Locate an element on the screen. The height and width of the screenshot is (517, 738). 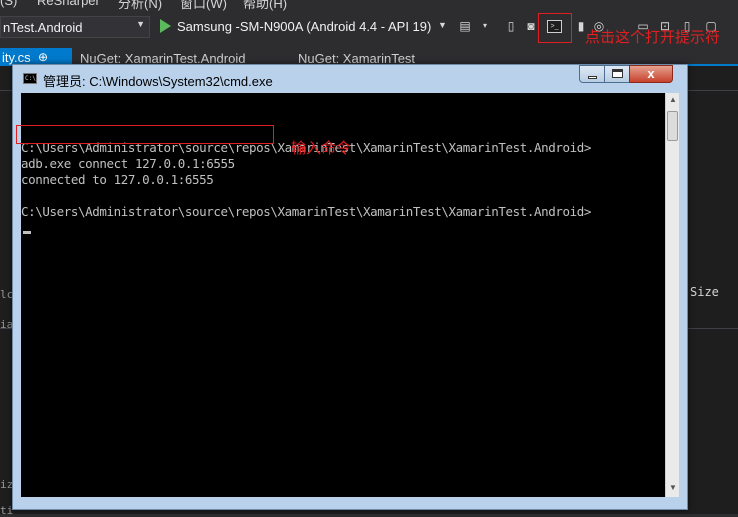
chevron-down-icon: ▾ is located at coordinates (485, 26).